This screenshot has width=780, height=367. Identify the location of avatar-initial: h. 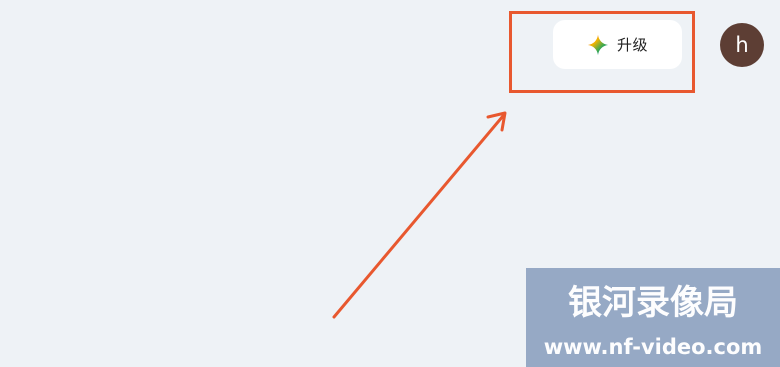
(742, 45).